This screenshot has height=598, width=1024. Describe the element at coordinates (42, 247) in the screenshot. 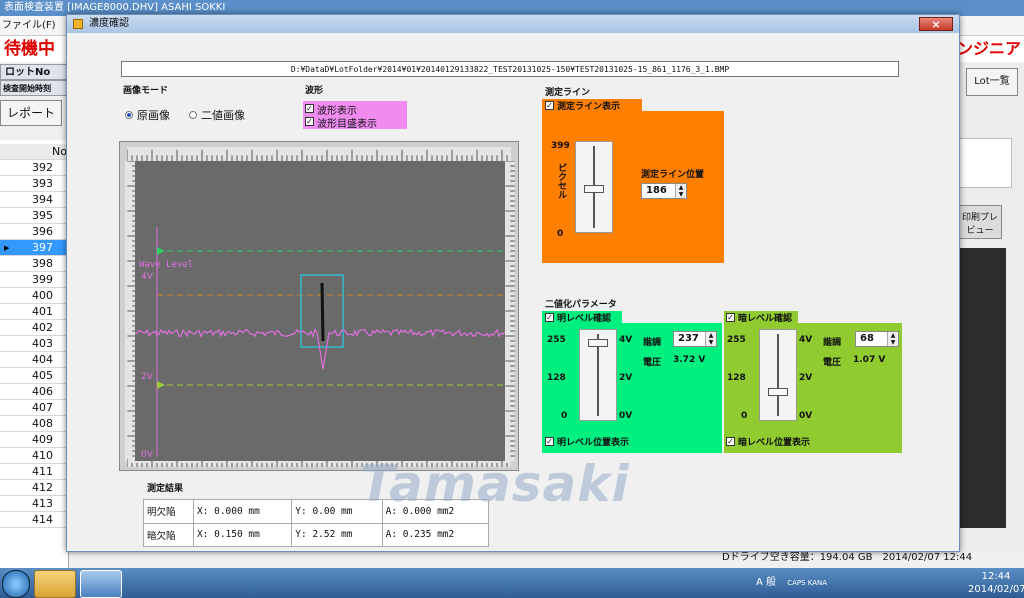

I see `row-number: 397` at that location.